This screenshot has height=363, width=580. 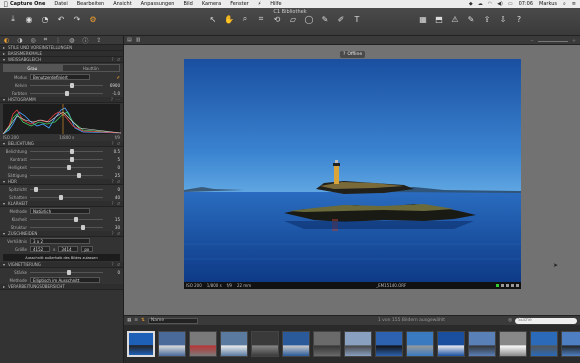 I want to click on forward-icon: ↷, so click(x=77, y=19).